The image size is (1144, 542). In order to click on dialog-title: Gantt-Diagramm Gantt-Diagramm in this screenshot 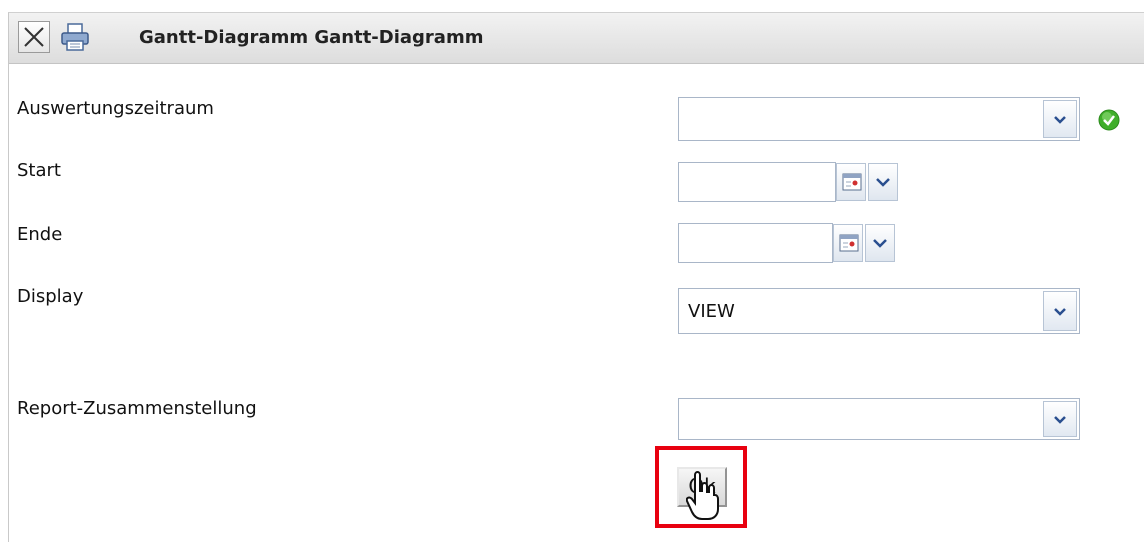, I will do `click(311, 37)`.